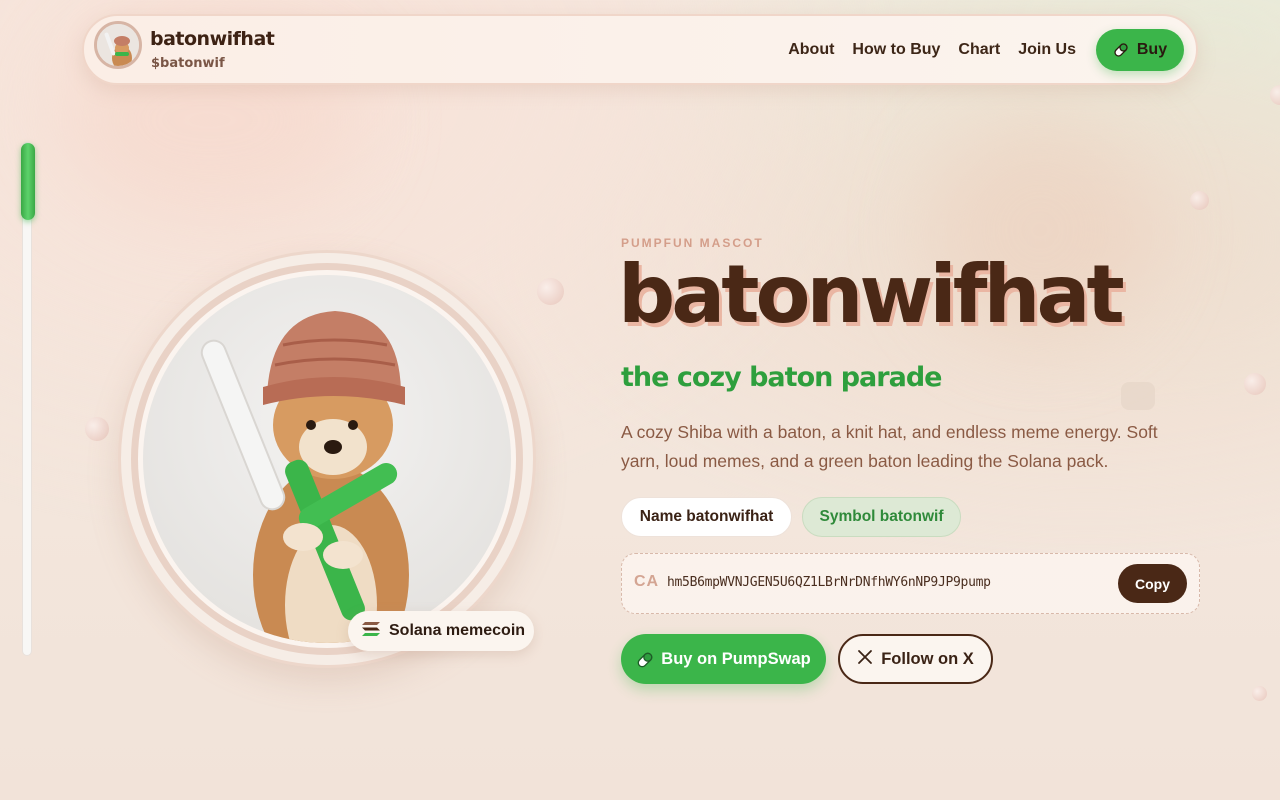  What do you see at coordinates (896, 50) in the screenshot?
I see `nav-link-how-to-buy: How to Buy` at bounding box center [896, 50].